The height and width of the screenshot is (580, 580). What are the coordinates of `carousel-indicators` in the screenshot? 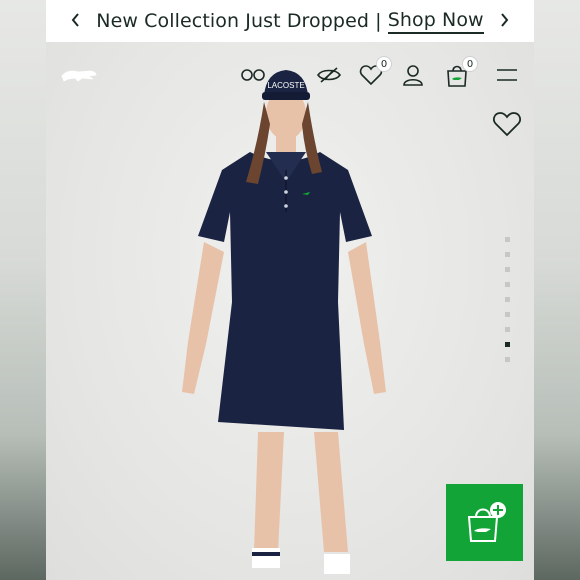 It's located at (508, 304).